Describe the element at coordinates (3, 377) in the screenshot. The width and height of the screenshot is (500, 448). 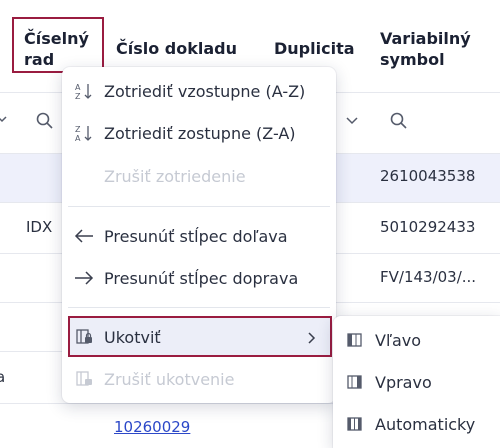
I see `table-cell: a` at that location.